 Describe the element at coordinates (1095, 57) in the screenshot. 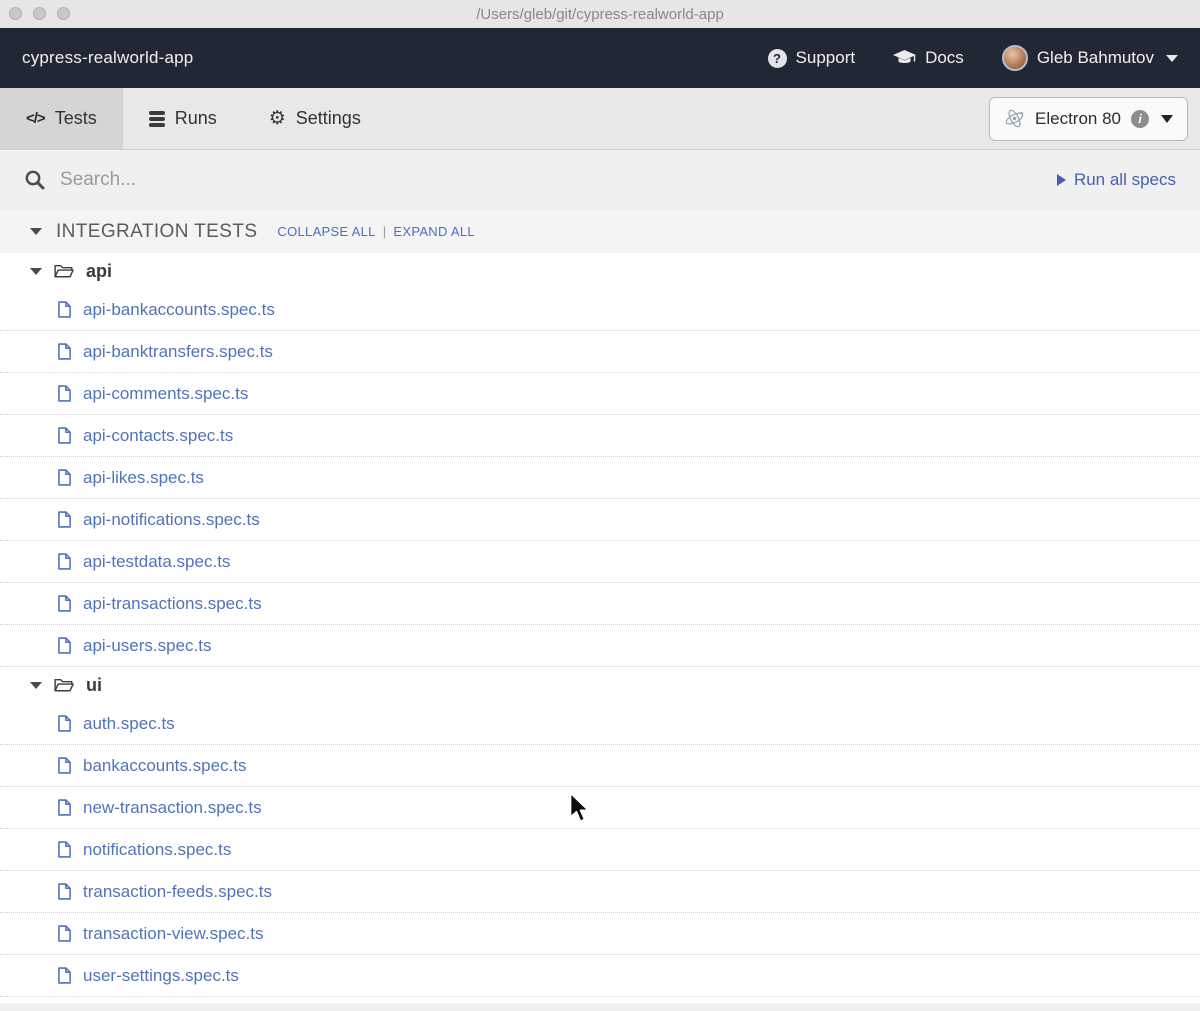

I see `user-name: Gleb Bahmutov` at that location.